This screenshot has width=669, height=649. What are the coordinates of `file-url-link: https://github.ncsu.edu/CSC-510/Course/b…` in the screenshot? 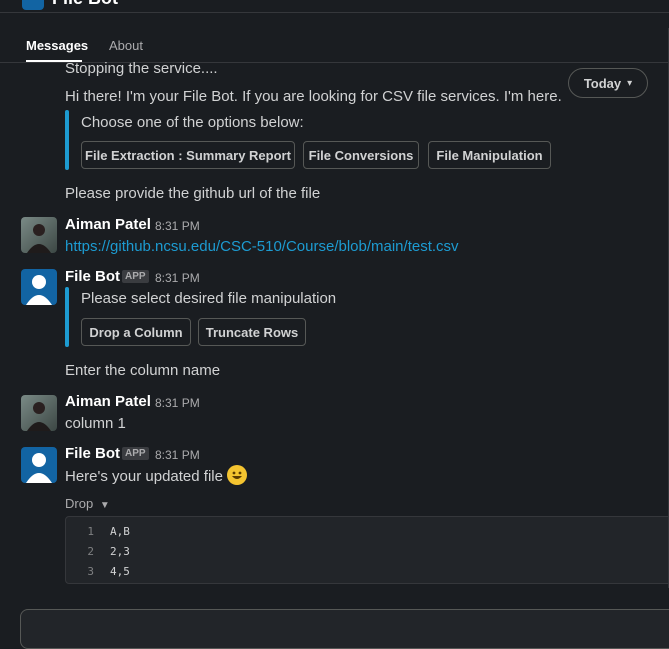 It's located at (262, 246).